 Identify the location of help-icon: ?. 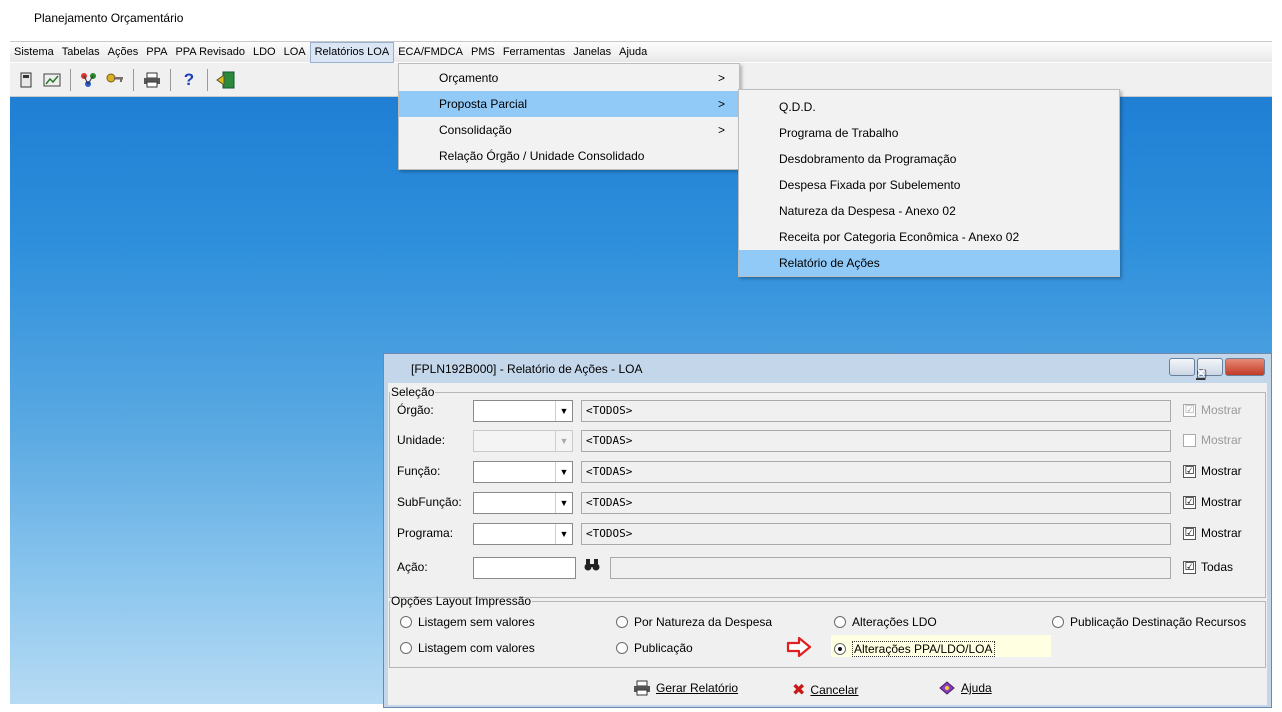
(189, 80).